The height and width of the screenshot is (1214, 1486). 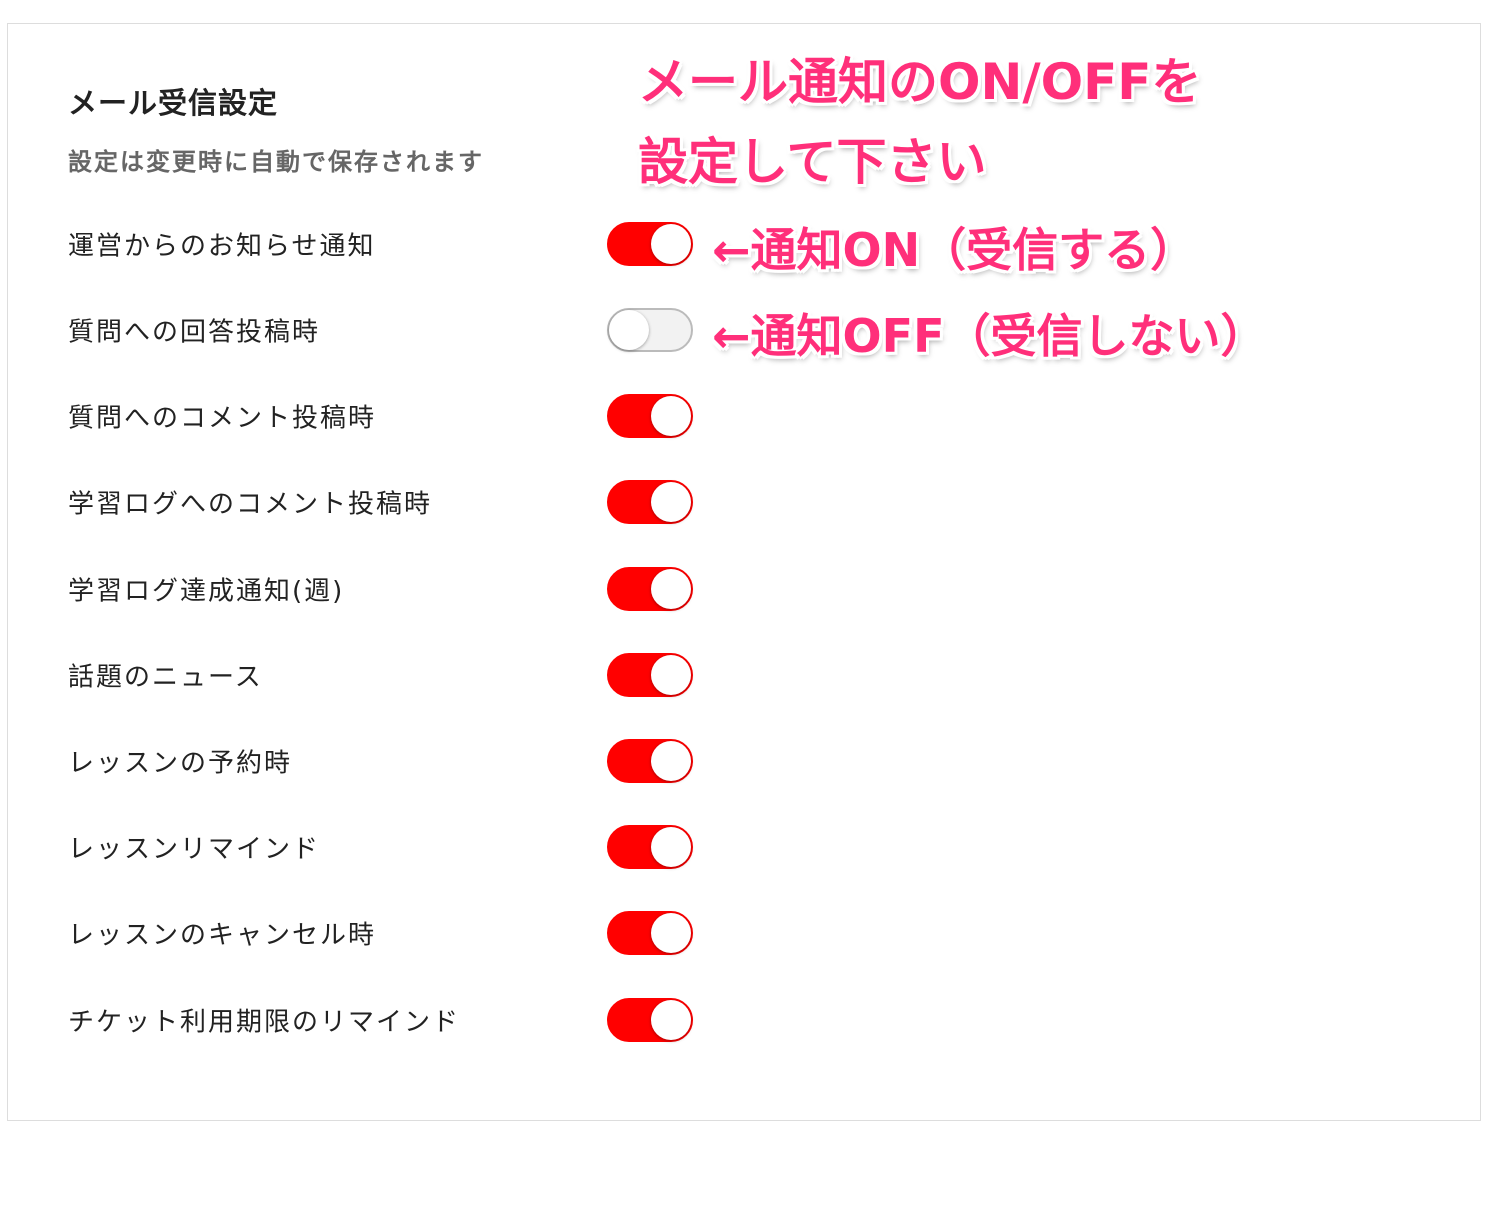 I want to click on setting-row-topic-news: 話題のニュース, so click(x=383, y=675).